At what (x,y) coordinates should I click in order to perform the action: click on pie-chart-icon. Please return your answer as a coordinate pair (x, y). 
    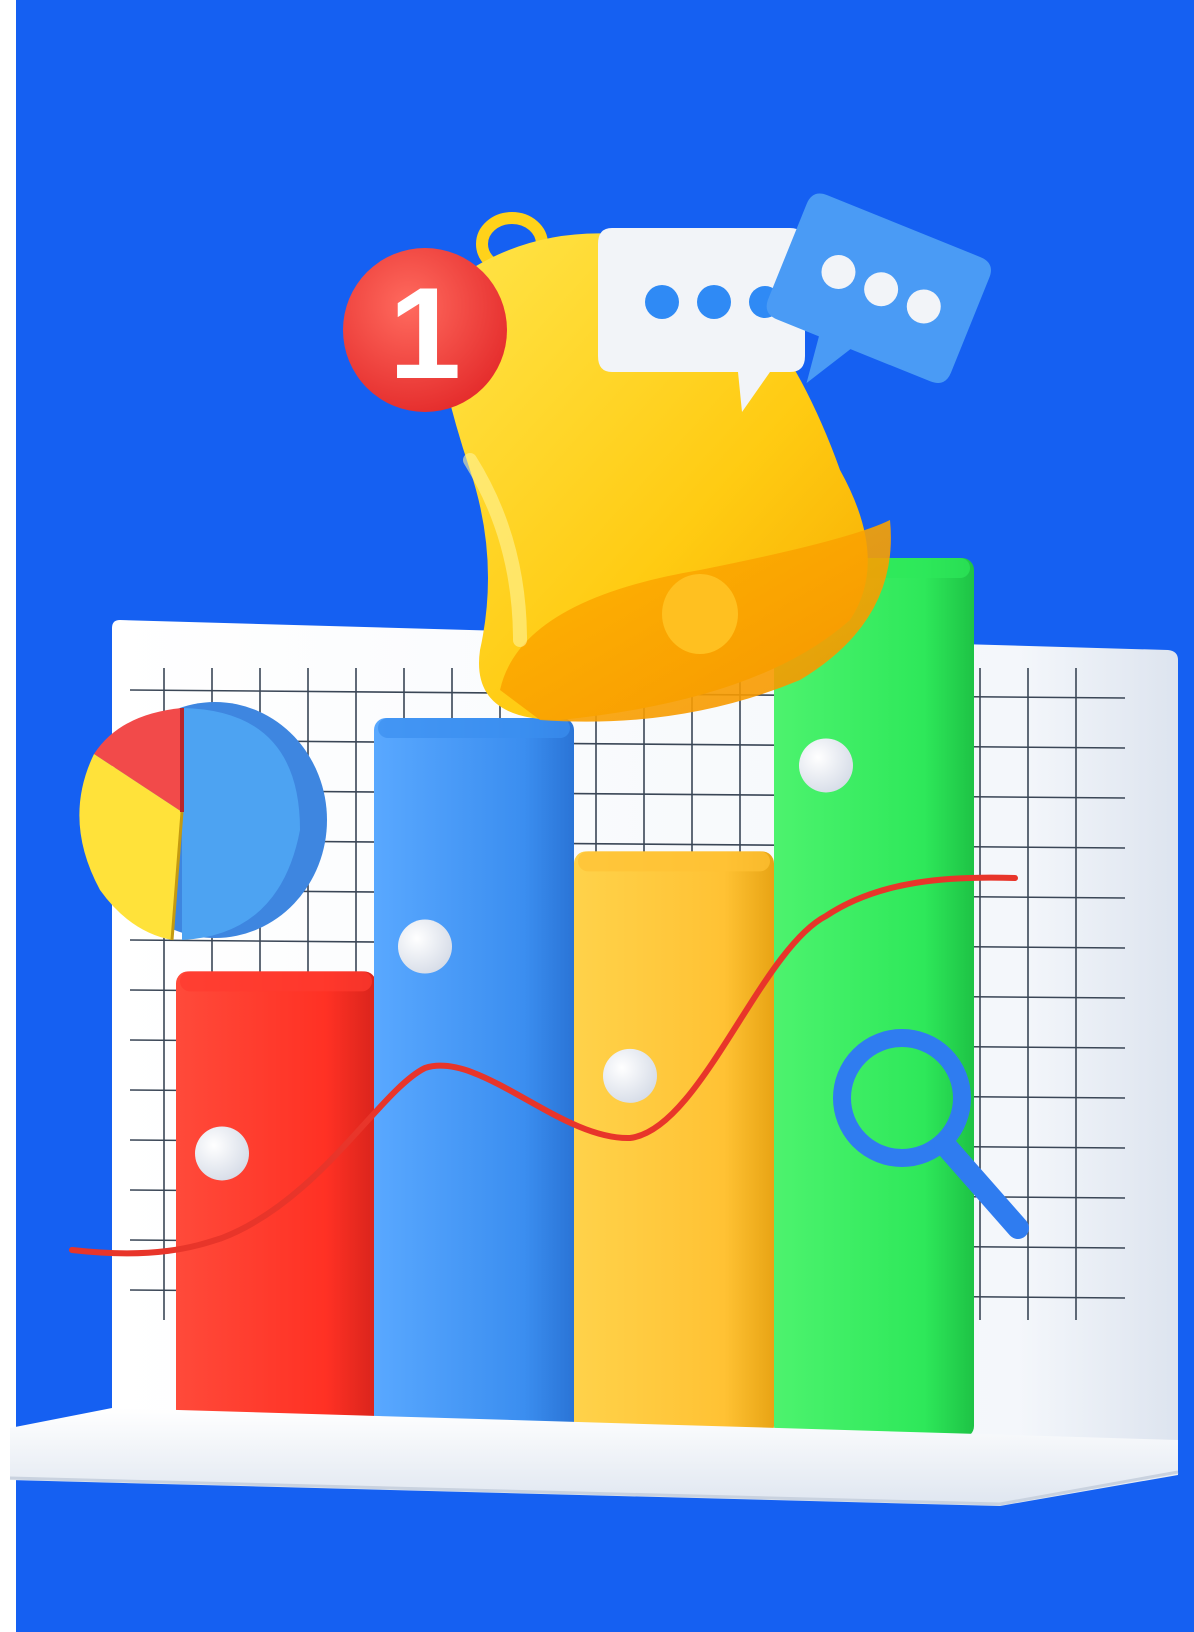
    Looking at the image, I should click on (203, 821).